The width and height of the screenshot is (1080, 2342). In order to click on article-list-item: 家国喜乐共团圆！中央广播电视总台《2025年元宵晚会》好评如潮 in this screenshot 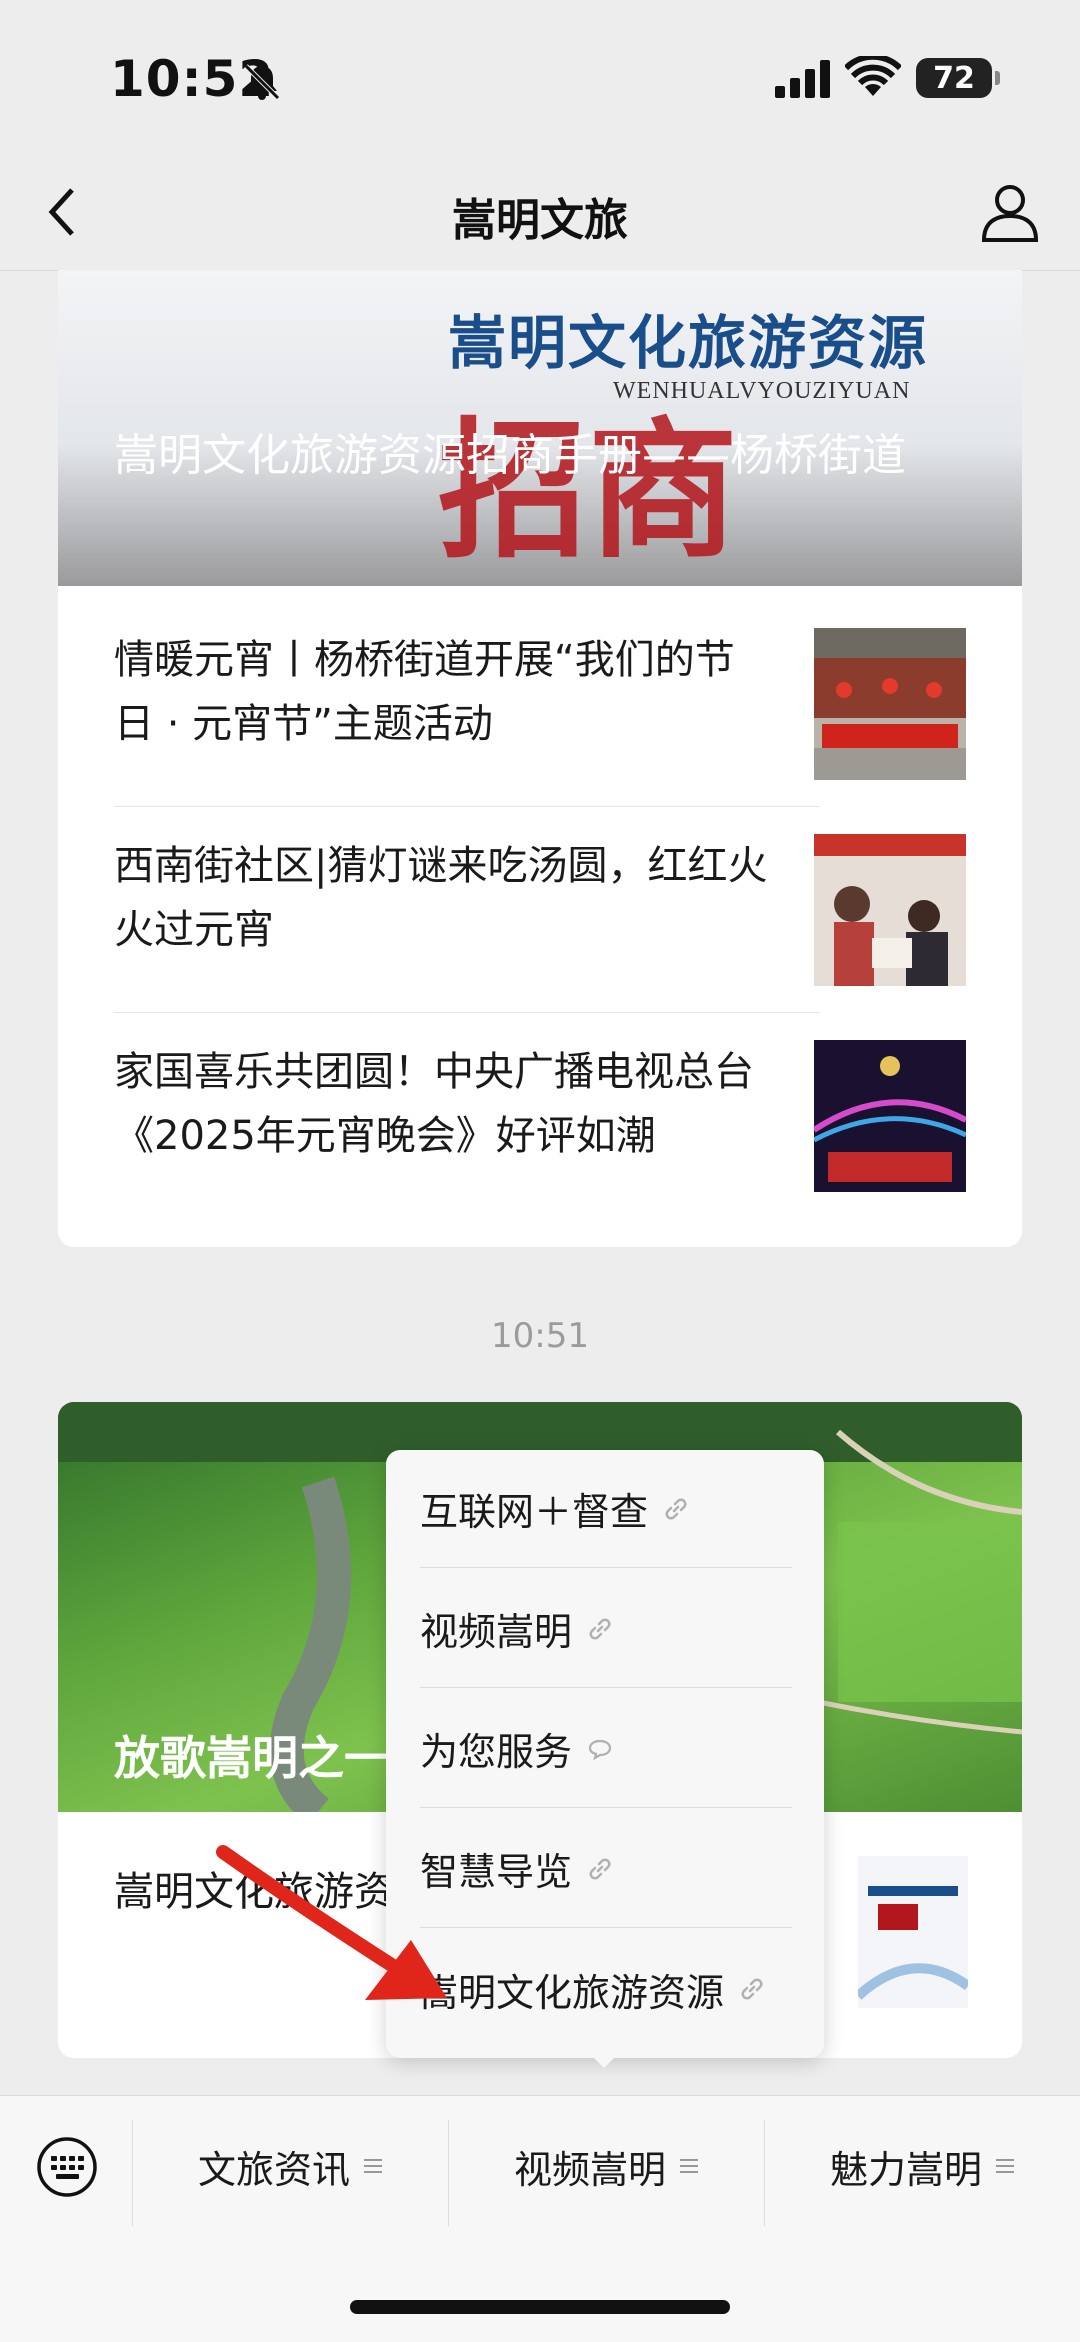, I will do `click(568, 1143)`.